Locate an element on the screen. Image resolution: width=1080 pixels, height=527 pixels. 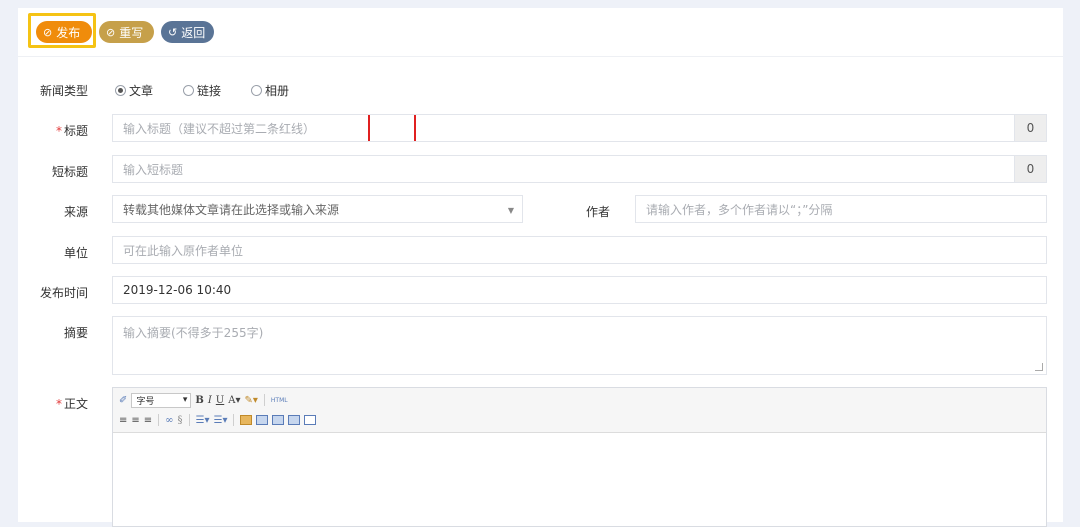
source-label: 来源 is located at coordinates (75, 212).